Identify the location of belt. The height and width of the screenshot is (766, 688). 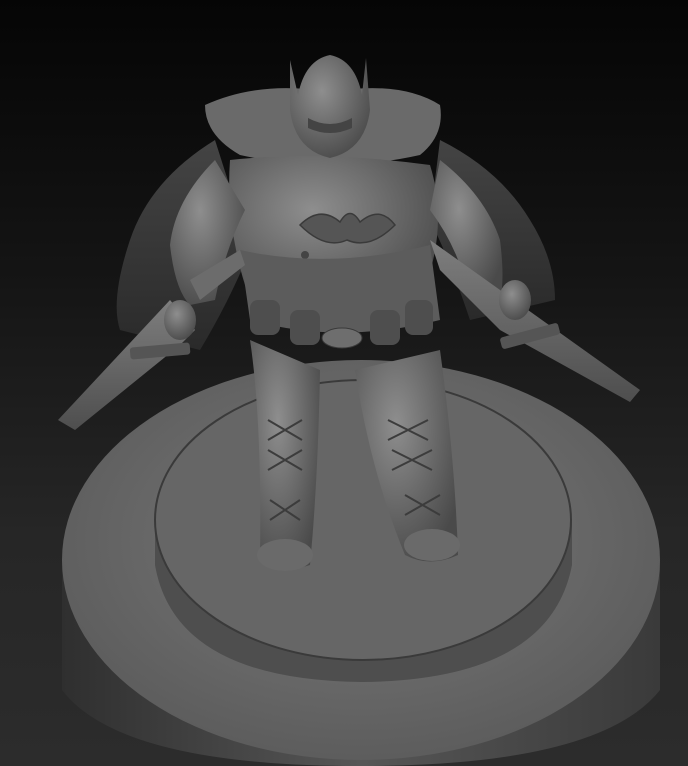
(340, 297).